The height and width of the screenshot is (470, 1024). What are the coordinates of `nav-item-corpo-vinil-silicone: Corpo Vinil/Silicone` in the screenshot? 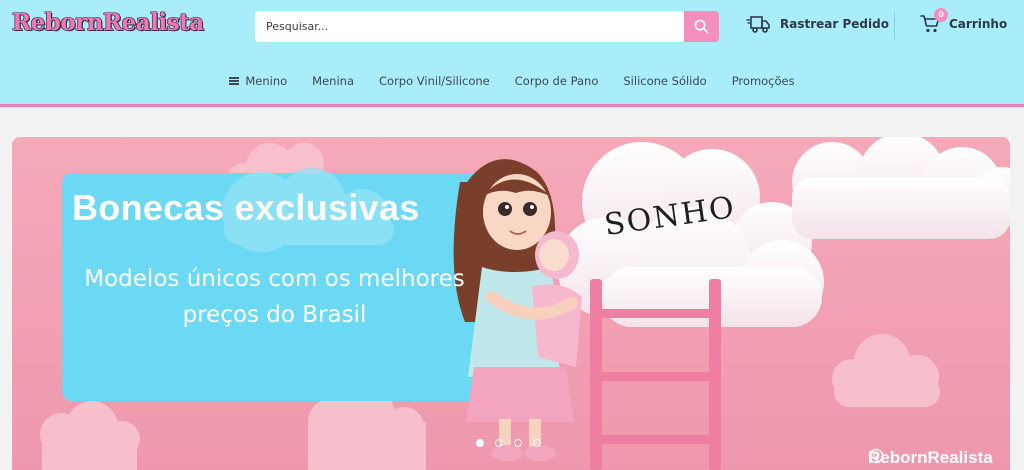 It's located at (434, 81).